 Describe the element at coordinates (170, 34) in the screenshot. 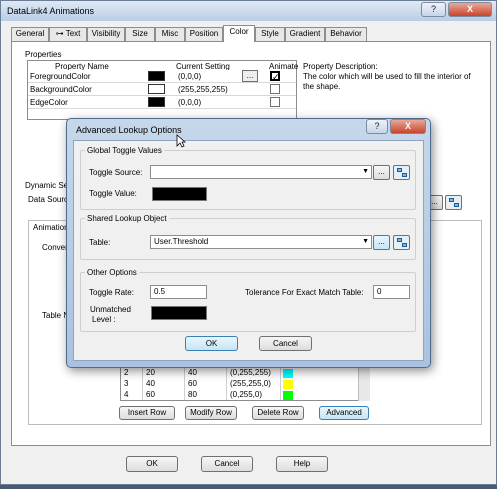

I see `tab-misc: Misc` at that location.